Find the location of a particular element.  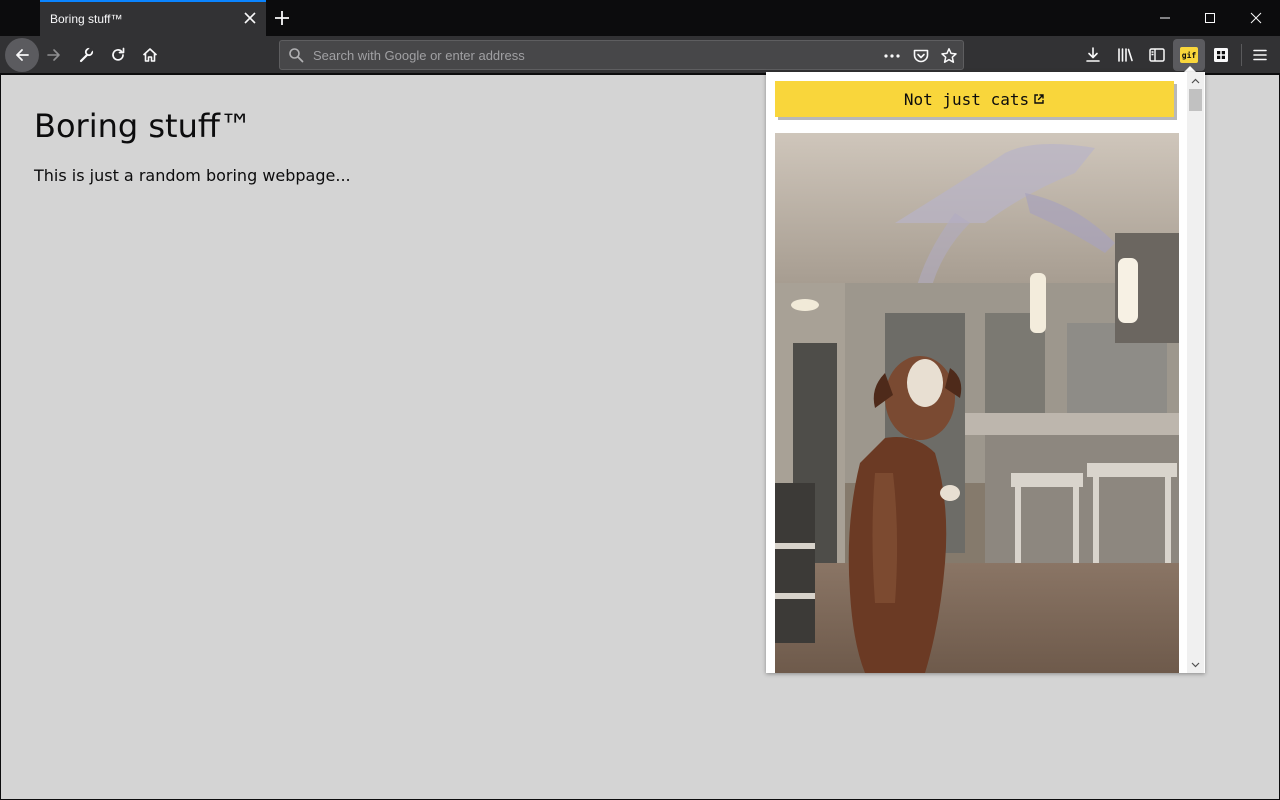

scroll-up-button is located at coordinates (1195, 80).